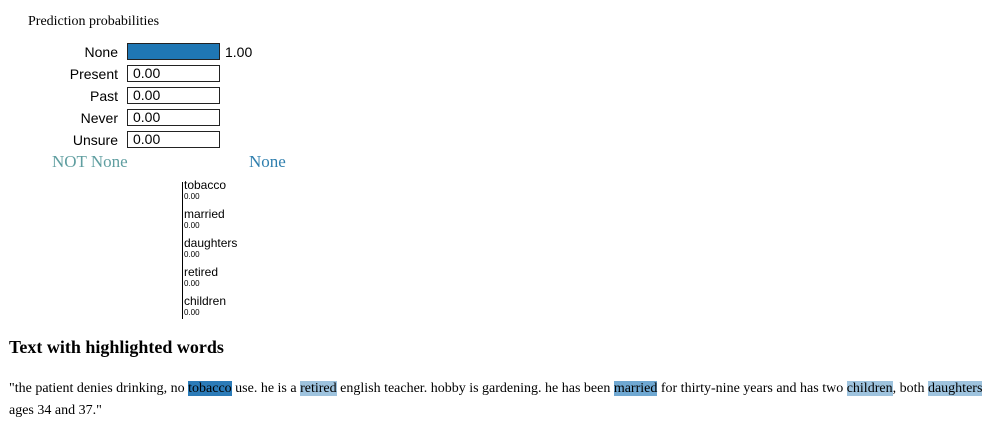 Image resolution: width=999 pixels, height=422 pixels. What do you see at coordinates (201, 272) in the screenshot?
I see `feature-name: retired` at bounding box center [201, 272].